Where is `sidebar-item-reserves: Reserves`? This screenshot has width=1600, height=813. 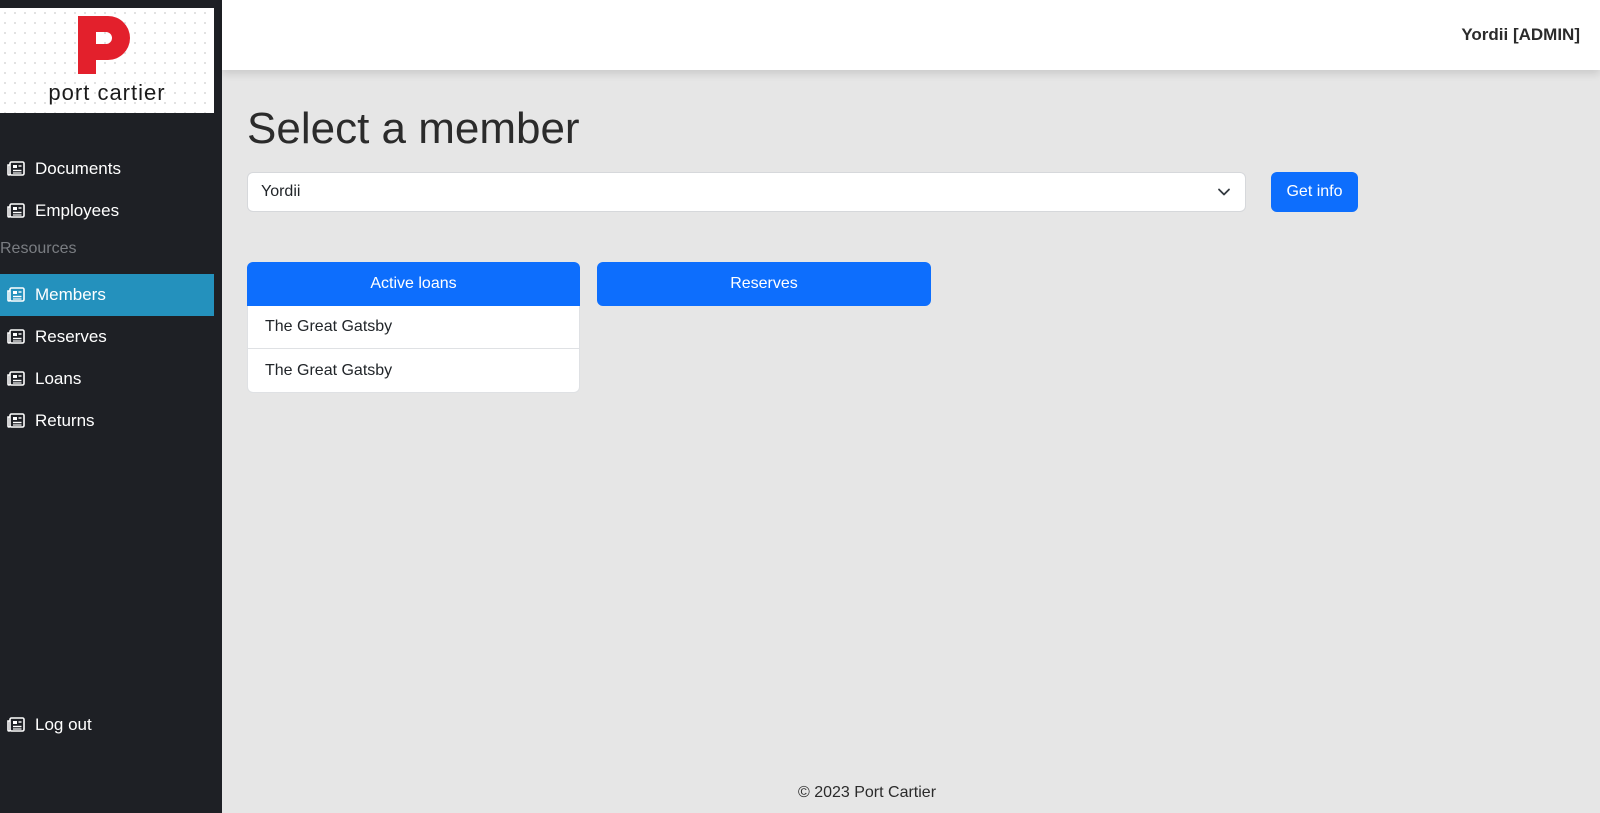 sidebar-item-reserves: Reserves is located at coordinates (107, 337).